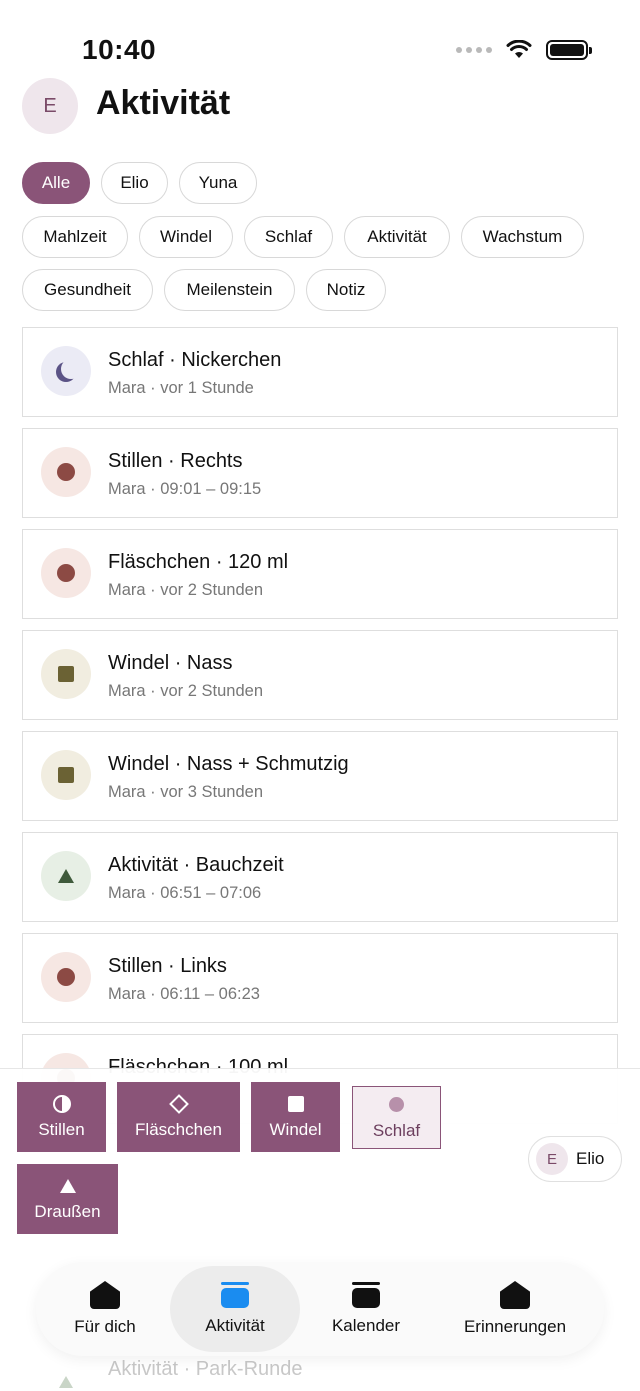 The image size is (640, 1391). Describe the element at coordinates (119, 49) in the screenshot. I see `status-time: 10:40` at that location.